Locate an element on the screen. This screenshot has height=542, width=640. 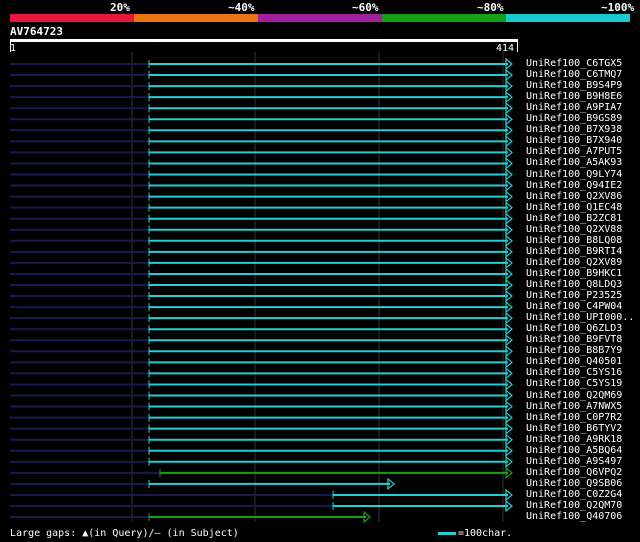
hit-label: UniRef100_A7NWX5 is located at coordinates (574, 406).